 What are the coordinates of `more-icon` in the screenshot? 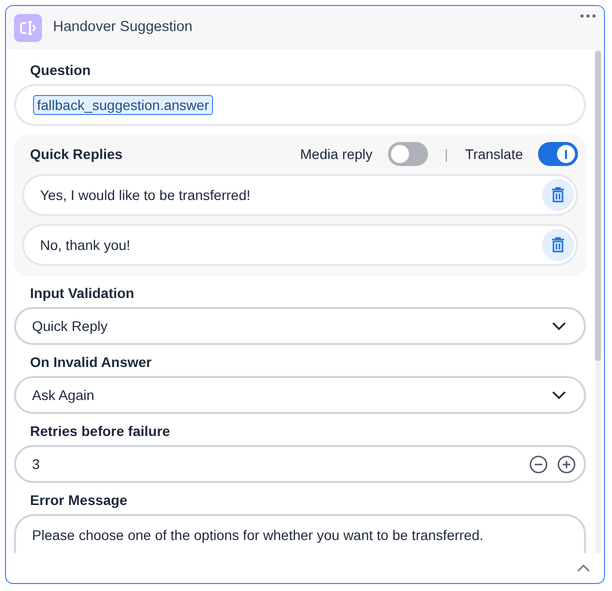 It's located at (588, 16).